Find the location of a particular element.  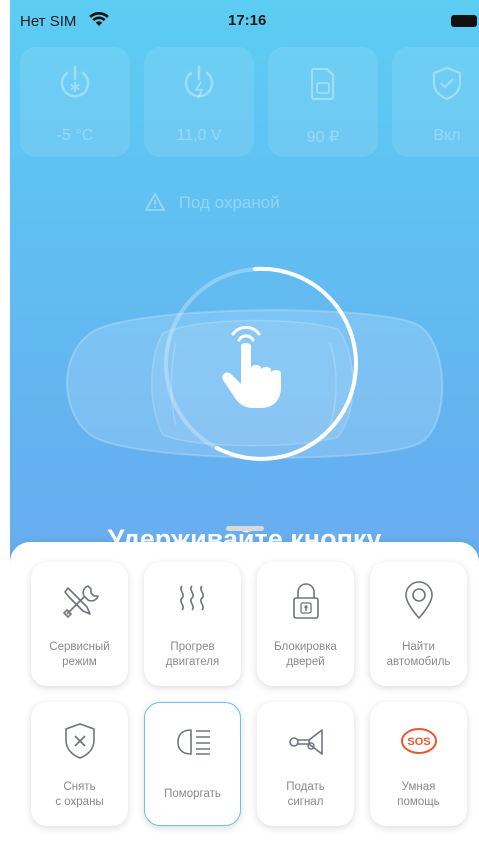

action-label: Сервисный режим is located at coordinates (79, 654).